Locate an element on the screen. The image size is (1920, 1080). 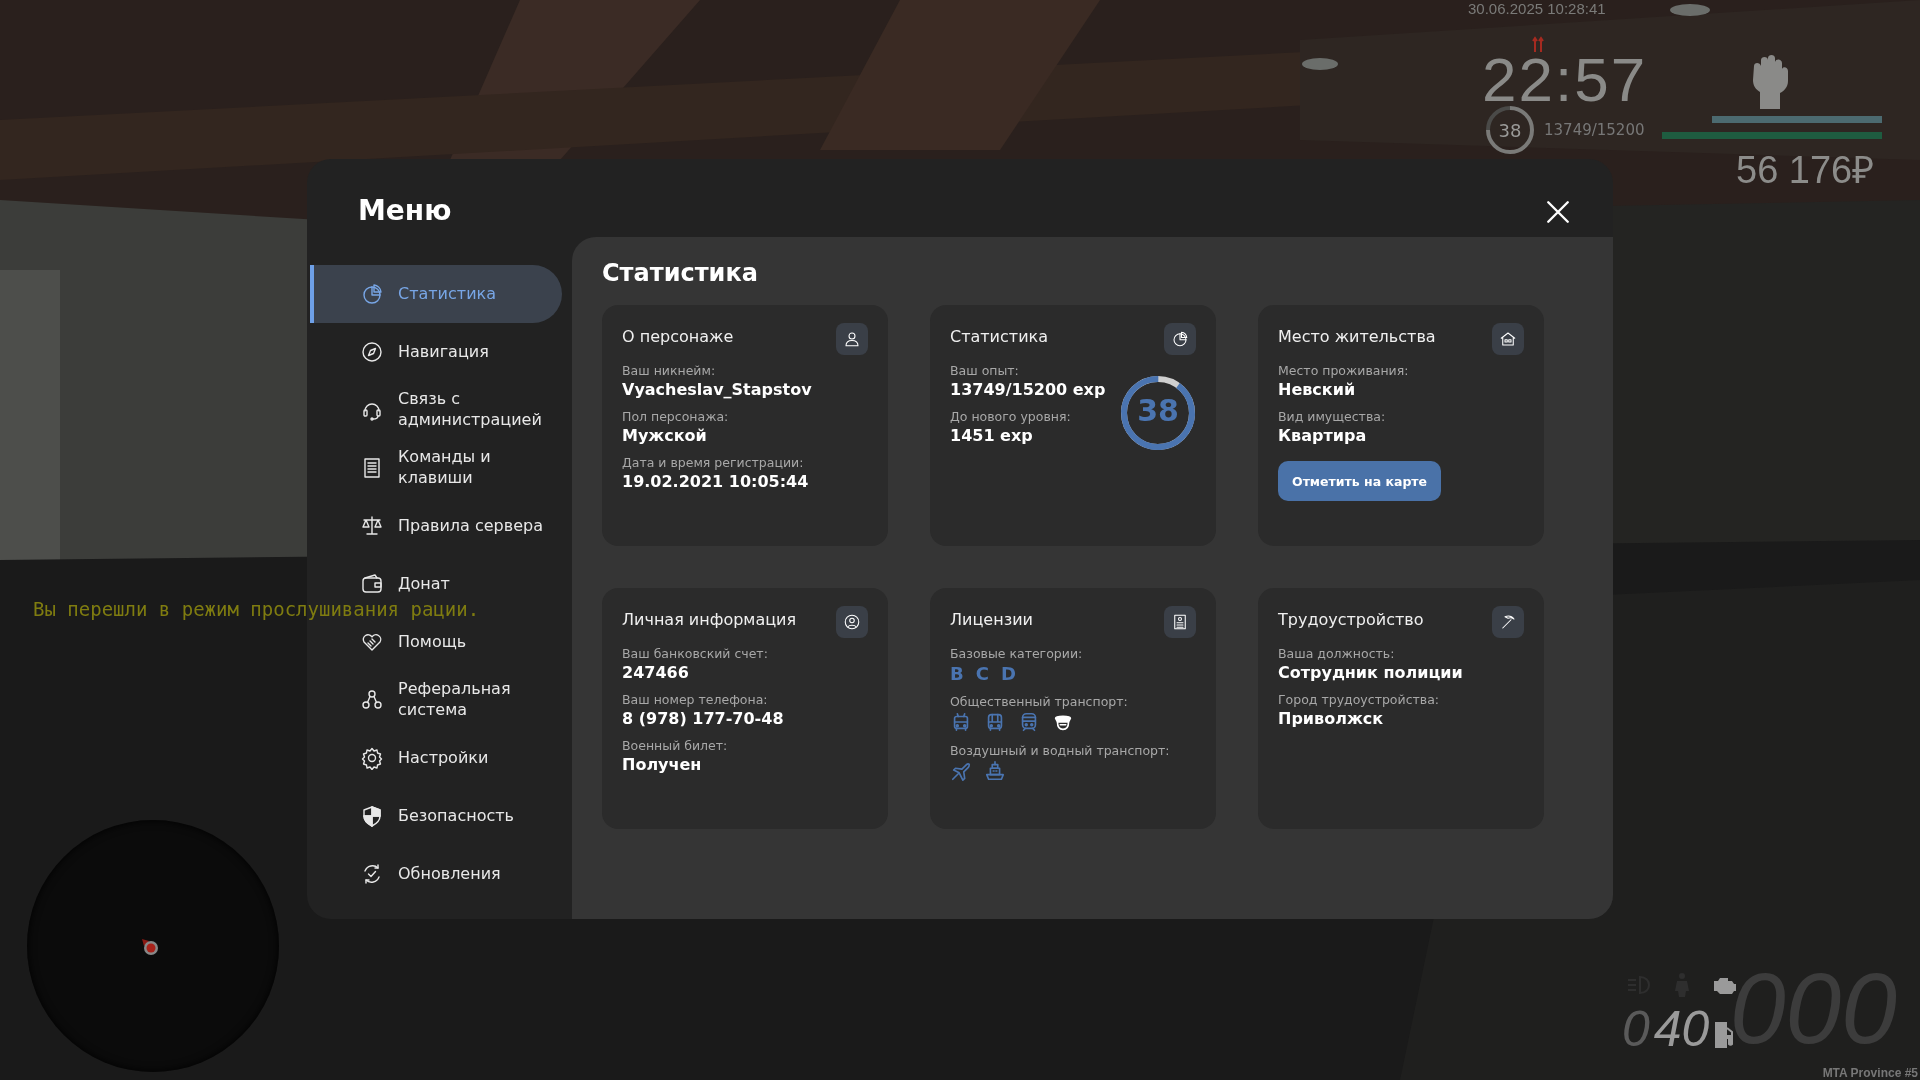
field-label: Пол персонажа: is located at coordinates (675, 416).